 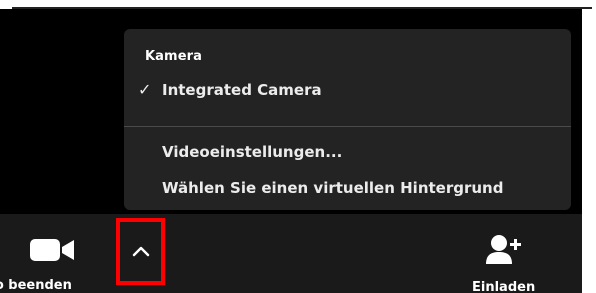 I want to click on invite-button: Einladen, so click(x=510, y=253).